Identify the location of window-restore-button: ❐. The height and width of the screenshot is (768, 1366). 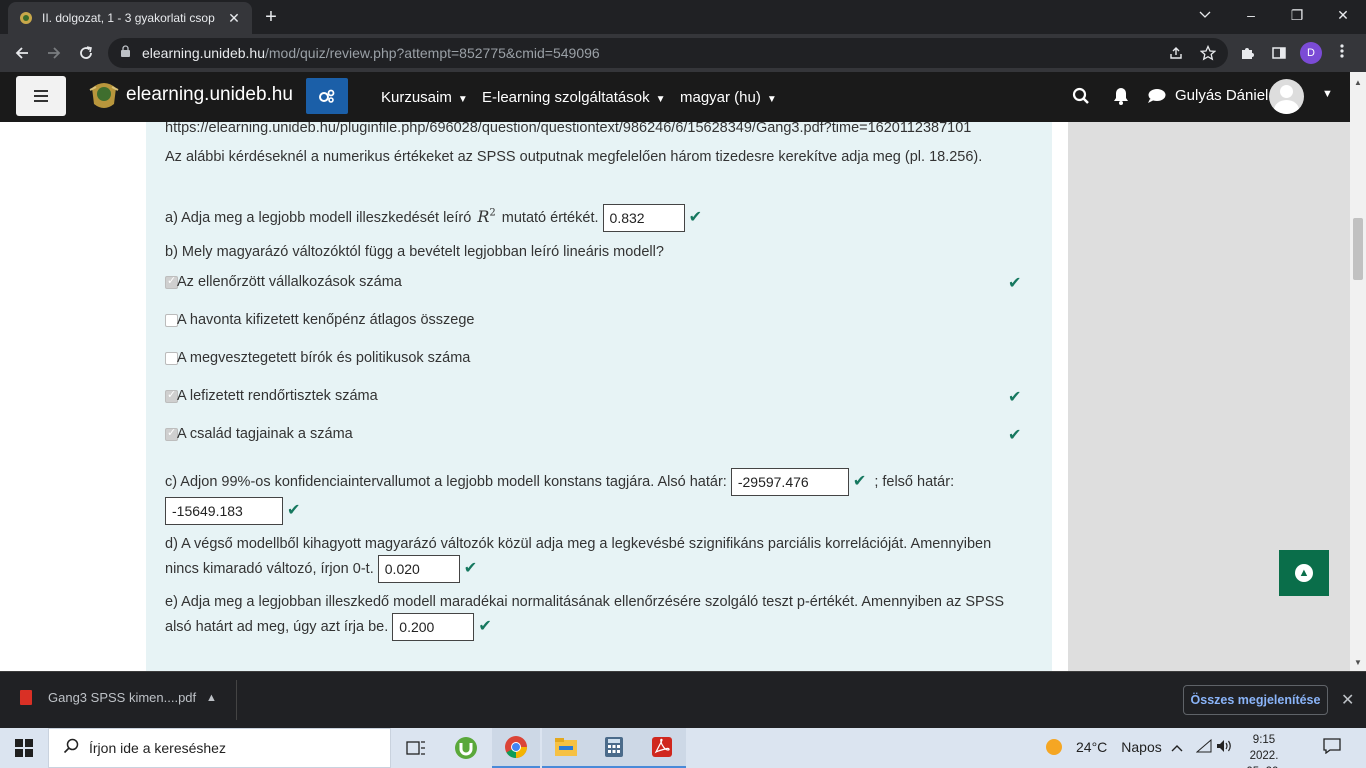
(1297, 15).